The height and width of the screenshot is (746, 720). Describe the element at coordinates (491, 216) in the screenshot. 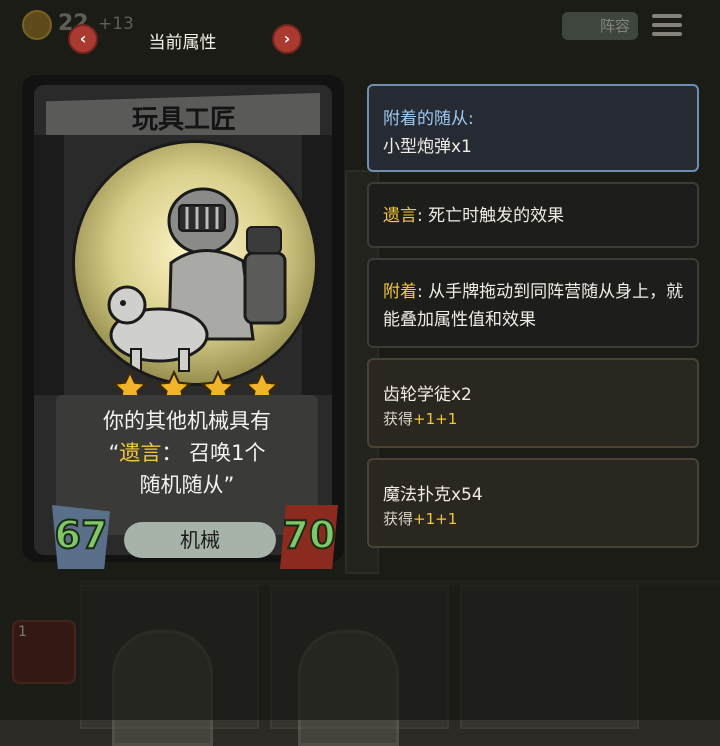

I see `deathrattle-info-text: : 死亡时触发的效果` at that location.